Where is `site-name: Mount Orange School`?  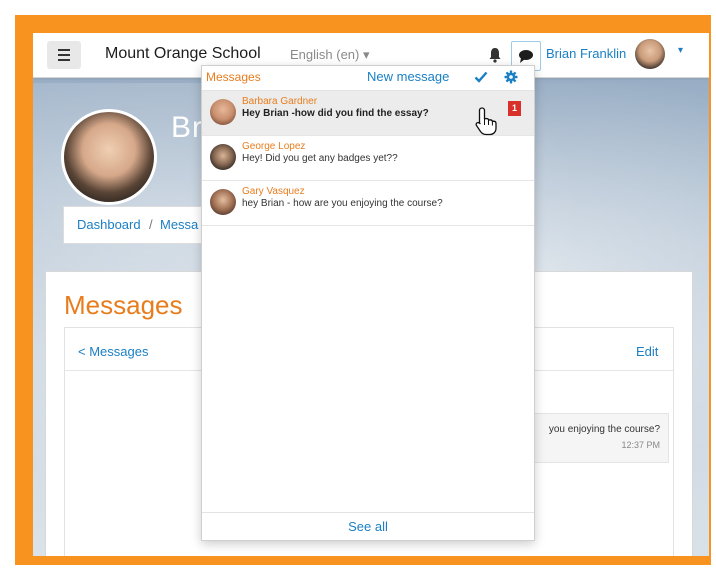 site-name: Mount Orange School is located at coordinates (183, 54).